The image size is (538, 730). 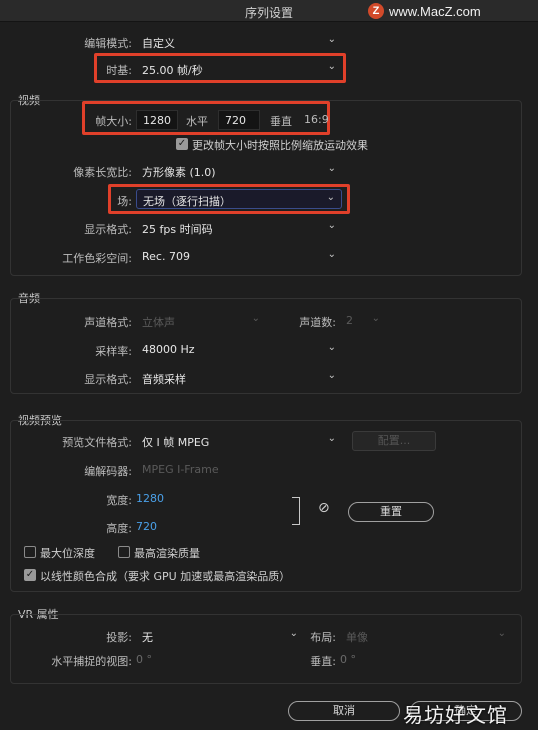 What do you see at coordinates (108, 43) in the screenshot?
I see `edit-mode-label: 编辑模式:` at bounding box center [108, 43].